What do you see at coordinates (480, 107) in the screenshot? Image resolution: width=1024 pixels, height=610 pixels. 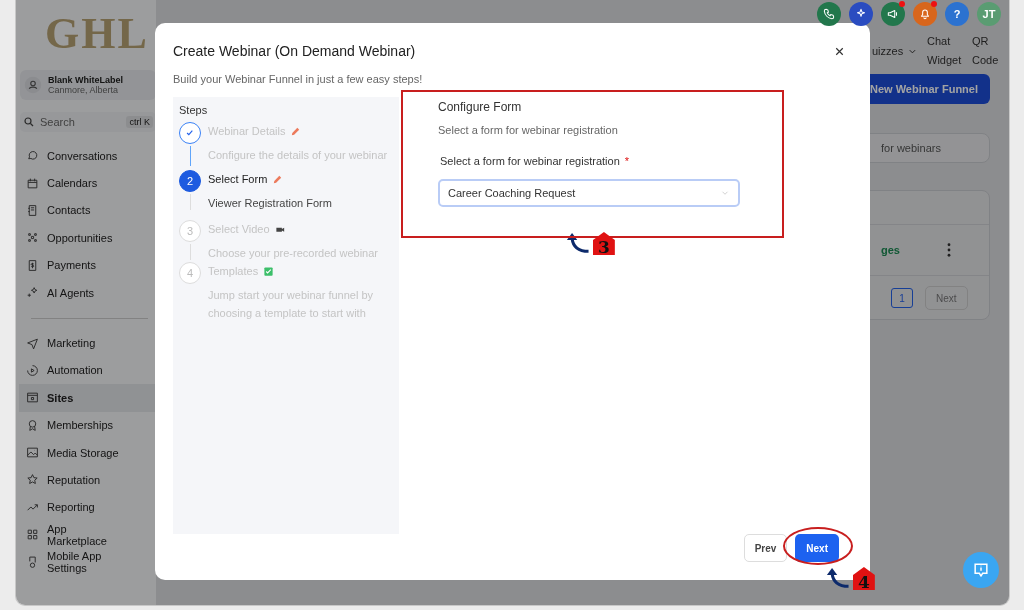 I see `form-heading: Configure Form` at bounding box center [480, 107].